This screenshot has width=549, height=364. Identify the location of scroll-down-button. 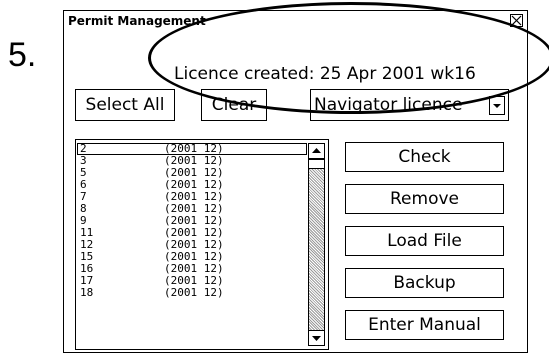
(316, 338).